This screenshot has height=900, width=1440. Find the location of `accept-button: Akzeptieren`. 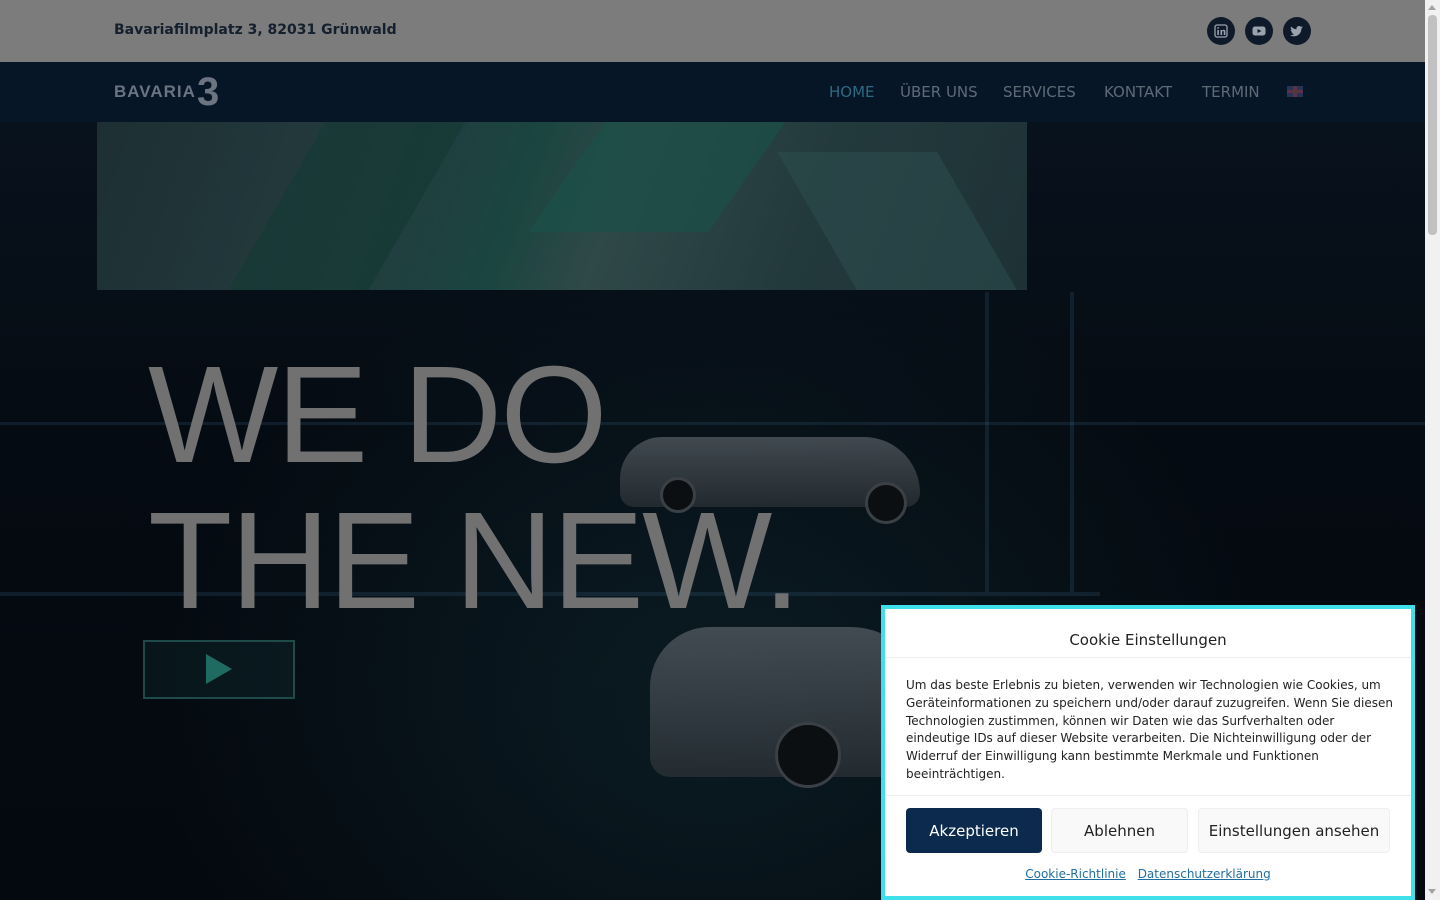

accept-button: Akzeptieren is located at coordinates (974, 830).